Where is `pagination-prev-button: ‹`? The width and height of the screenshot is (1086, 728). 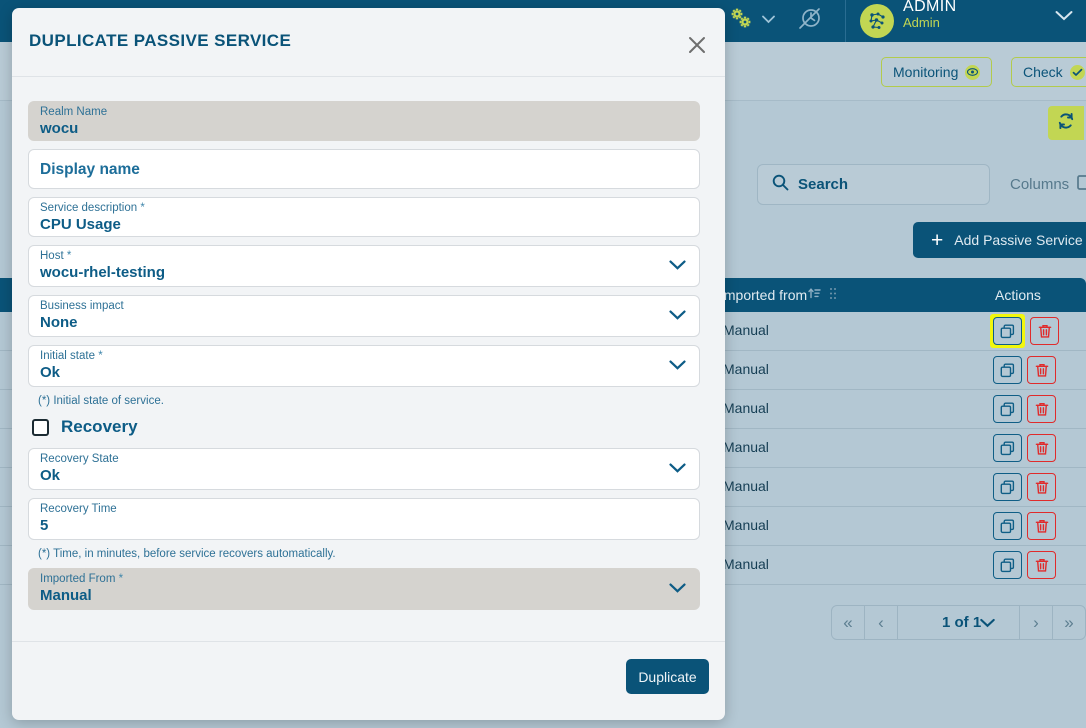
pagination-prev-button: ‹ is located at coordinates (881, 622).